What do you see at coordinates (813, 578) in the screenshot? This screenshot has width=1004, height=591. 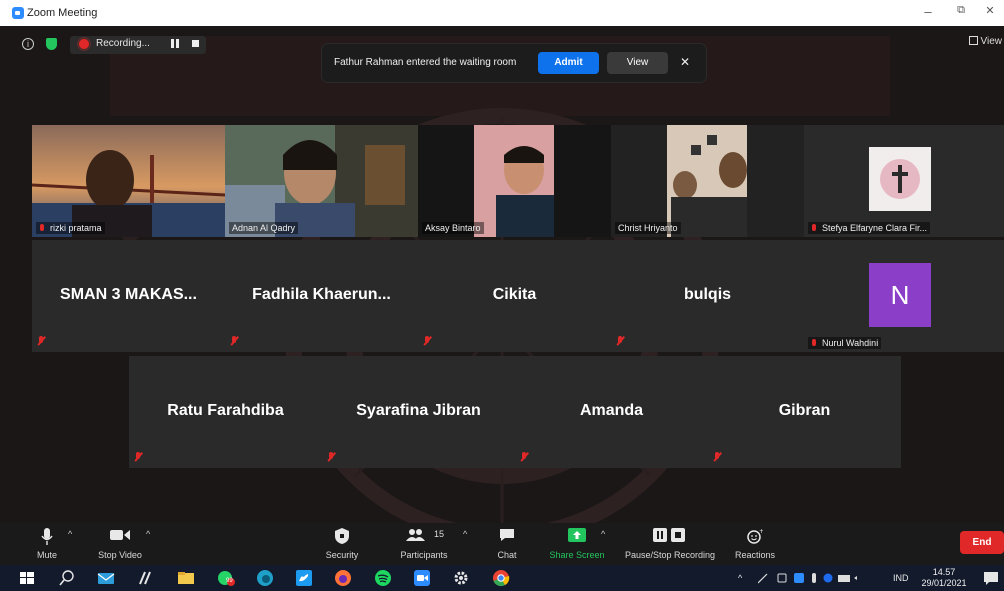 I see `system-tray-icons` at bounding box center [813, 578].